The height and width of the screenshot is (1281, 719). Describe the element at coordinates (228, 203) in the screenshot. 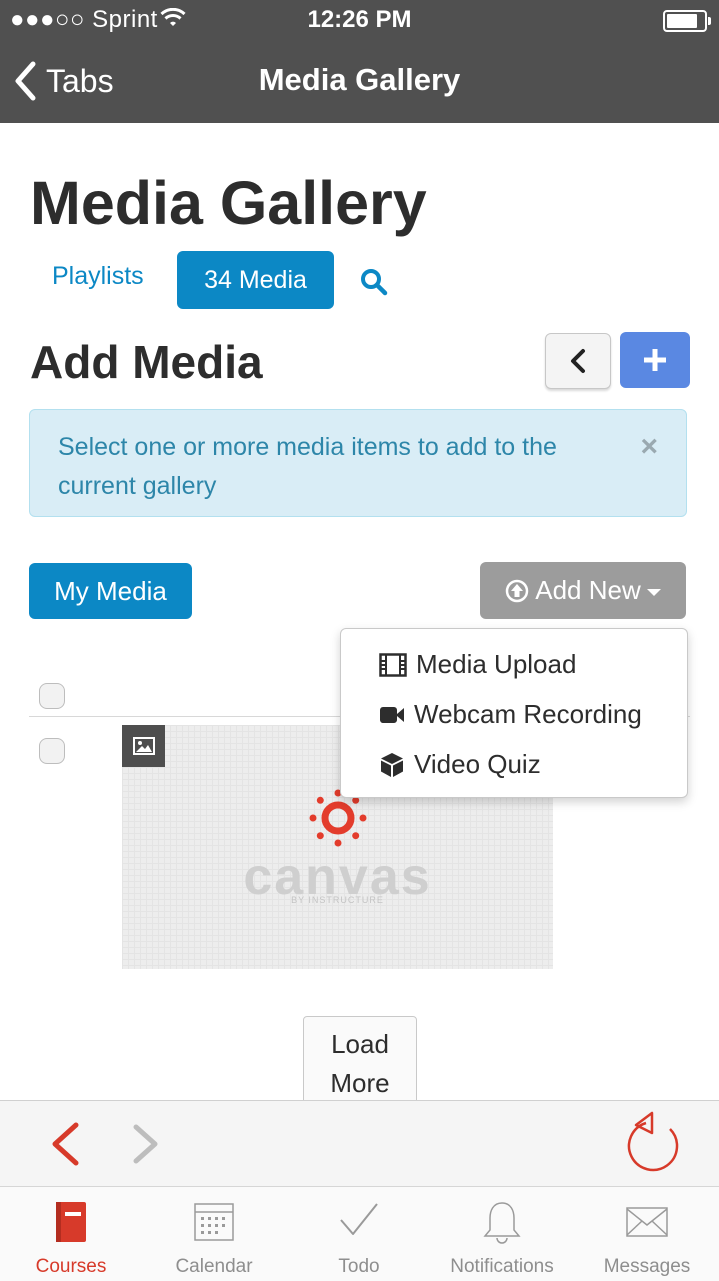

I see `page-title: Media Gallery` at that location.